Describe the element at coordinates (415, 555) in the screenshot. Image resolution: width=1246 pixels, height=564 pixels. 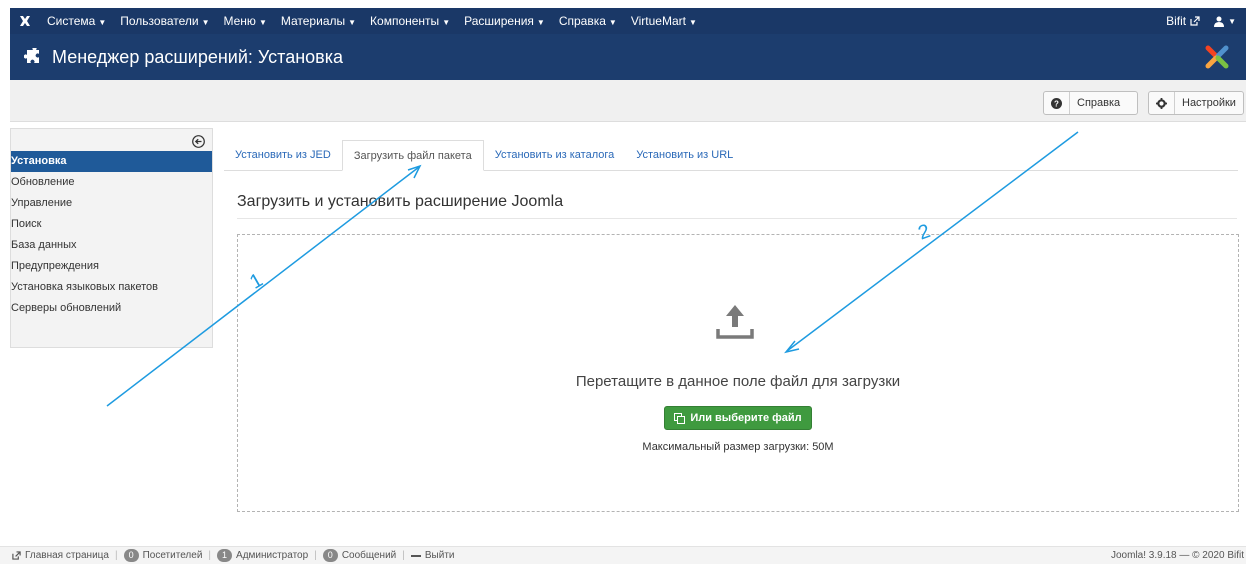
I see `minus-icon` at that location.